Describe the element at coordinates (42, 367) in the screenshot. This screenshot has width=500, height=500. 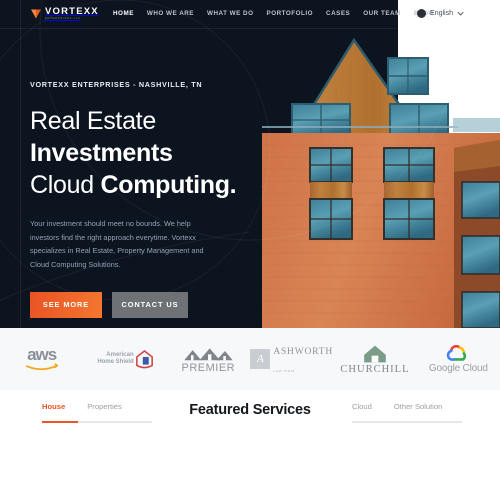
I see `aws-smile-icon` at that location.